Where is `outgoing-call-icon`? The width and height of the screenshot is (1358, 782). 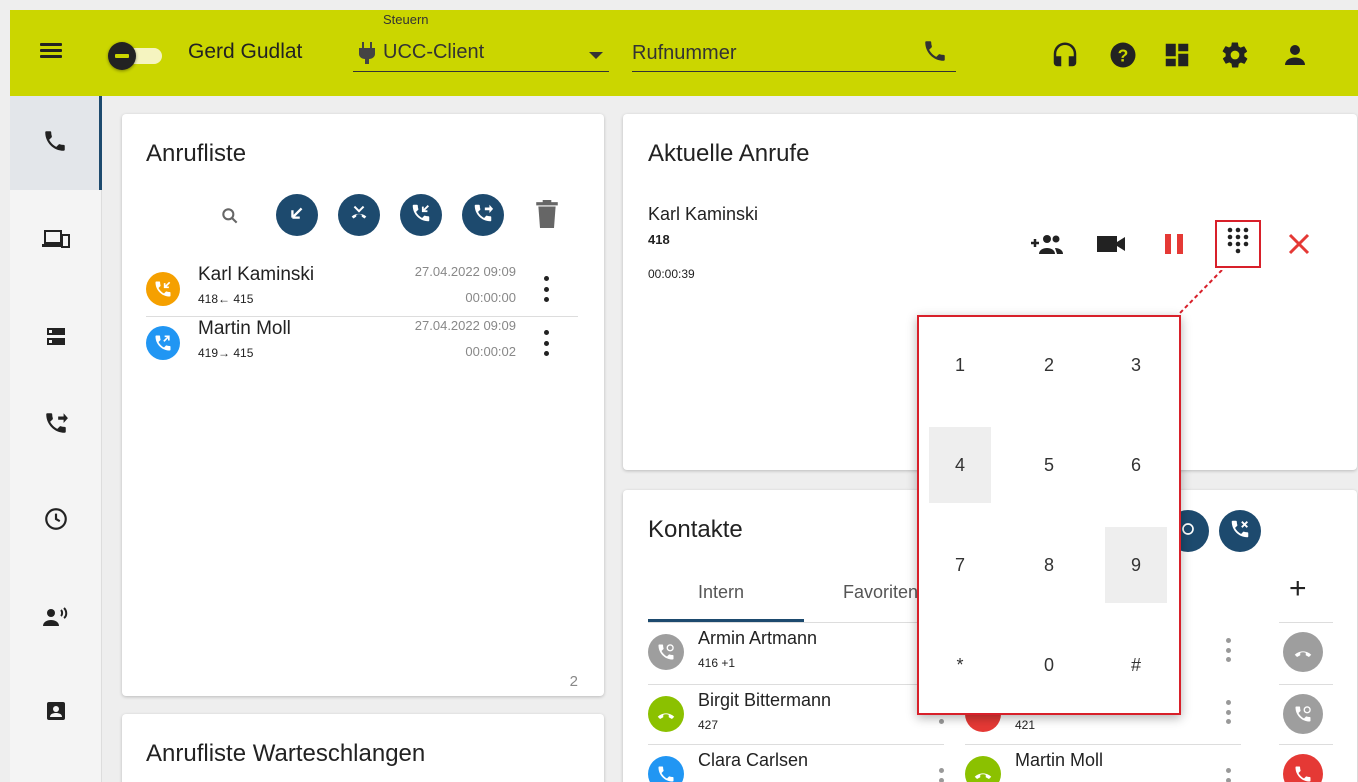
outgoing-call-icon is located at coordinates (297, 215).